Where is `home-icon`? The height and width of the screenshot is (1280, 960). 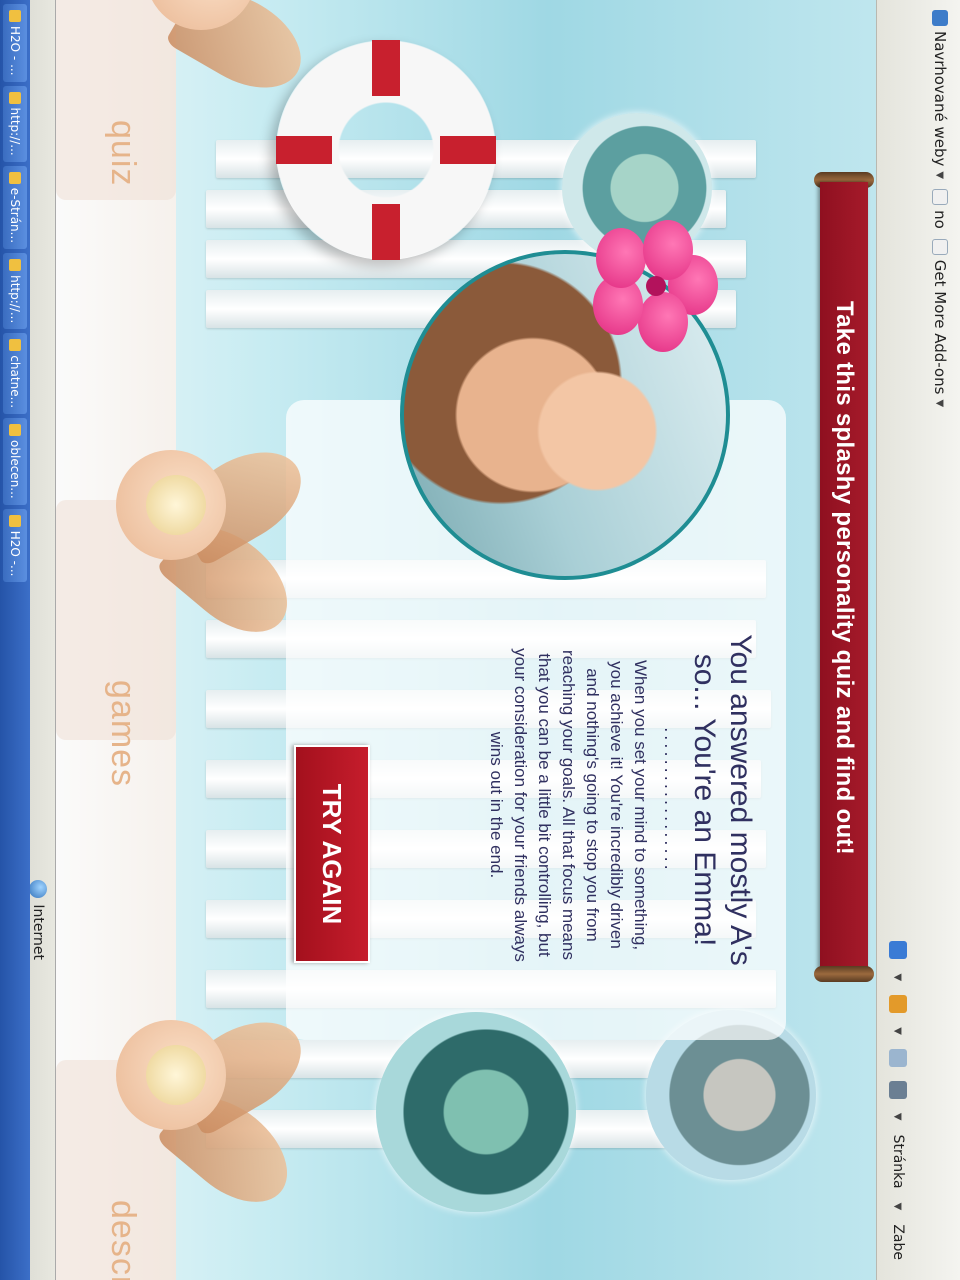 home-icon is located at coordinates (898, 950).